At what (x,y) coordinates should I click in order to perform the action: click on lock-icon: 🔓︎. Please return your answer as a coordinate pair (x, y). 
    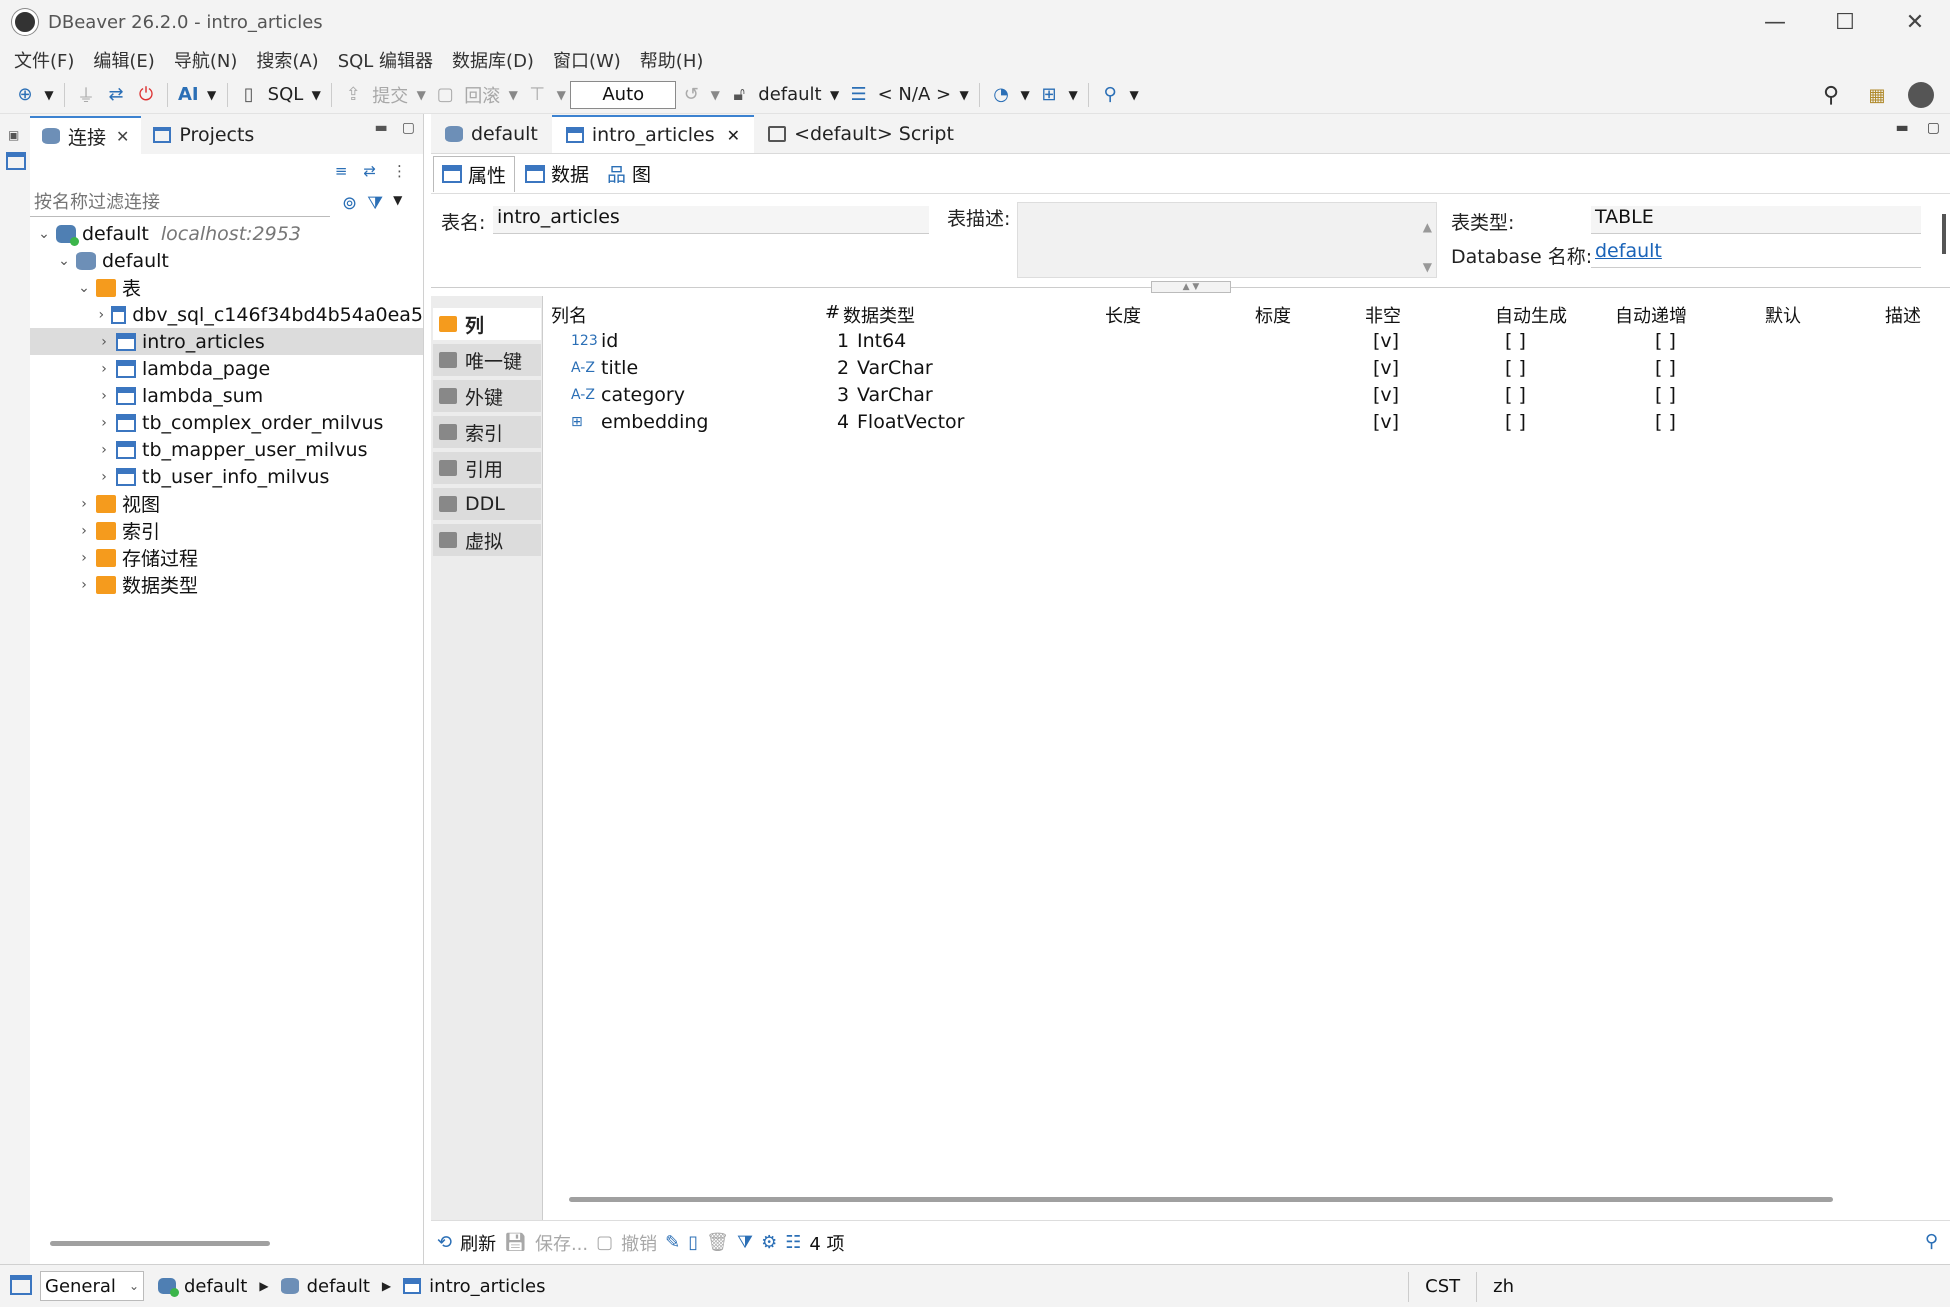
    Looking at the image, I should click on (739, 95).